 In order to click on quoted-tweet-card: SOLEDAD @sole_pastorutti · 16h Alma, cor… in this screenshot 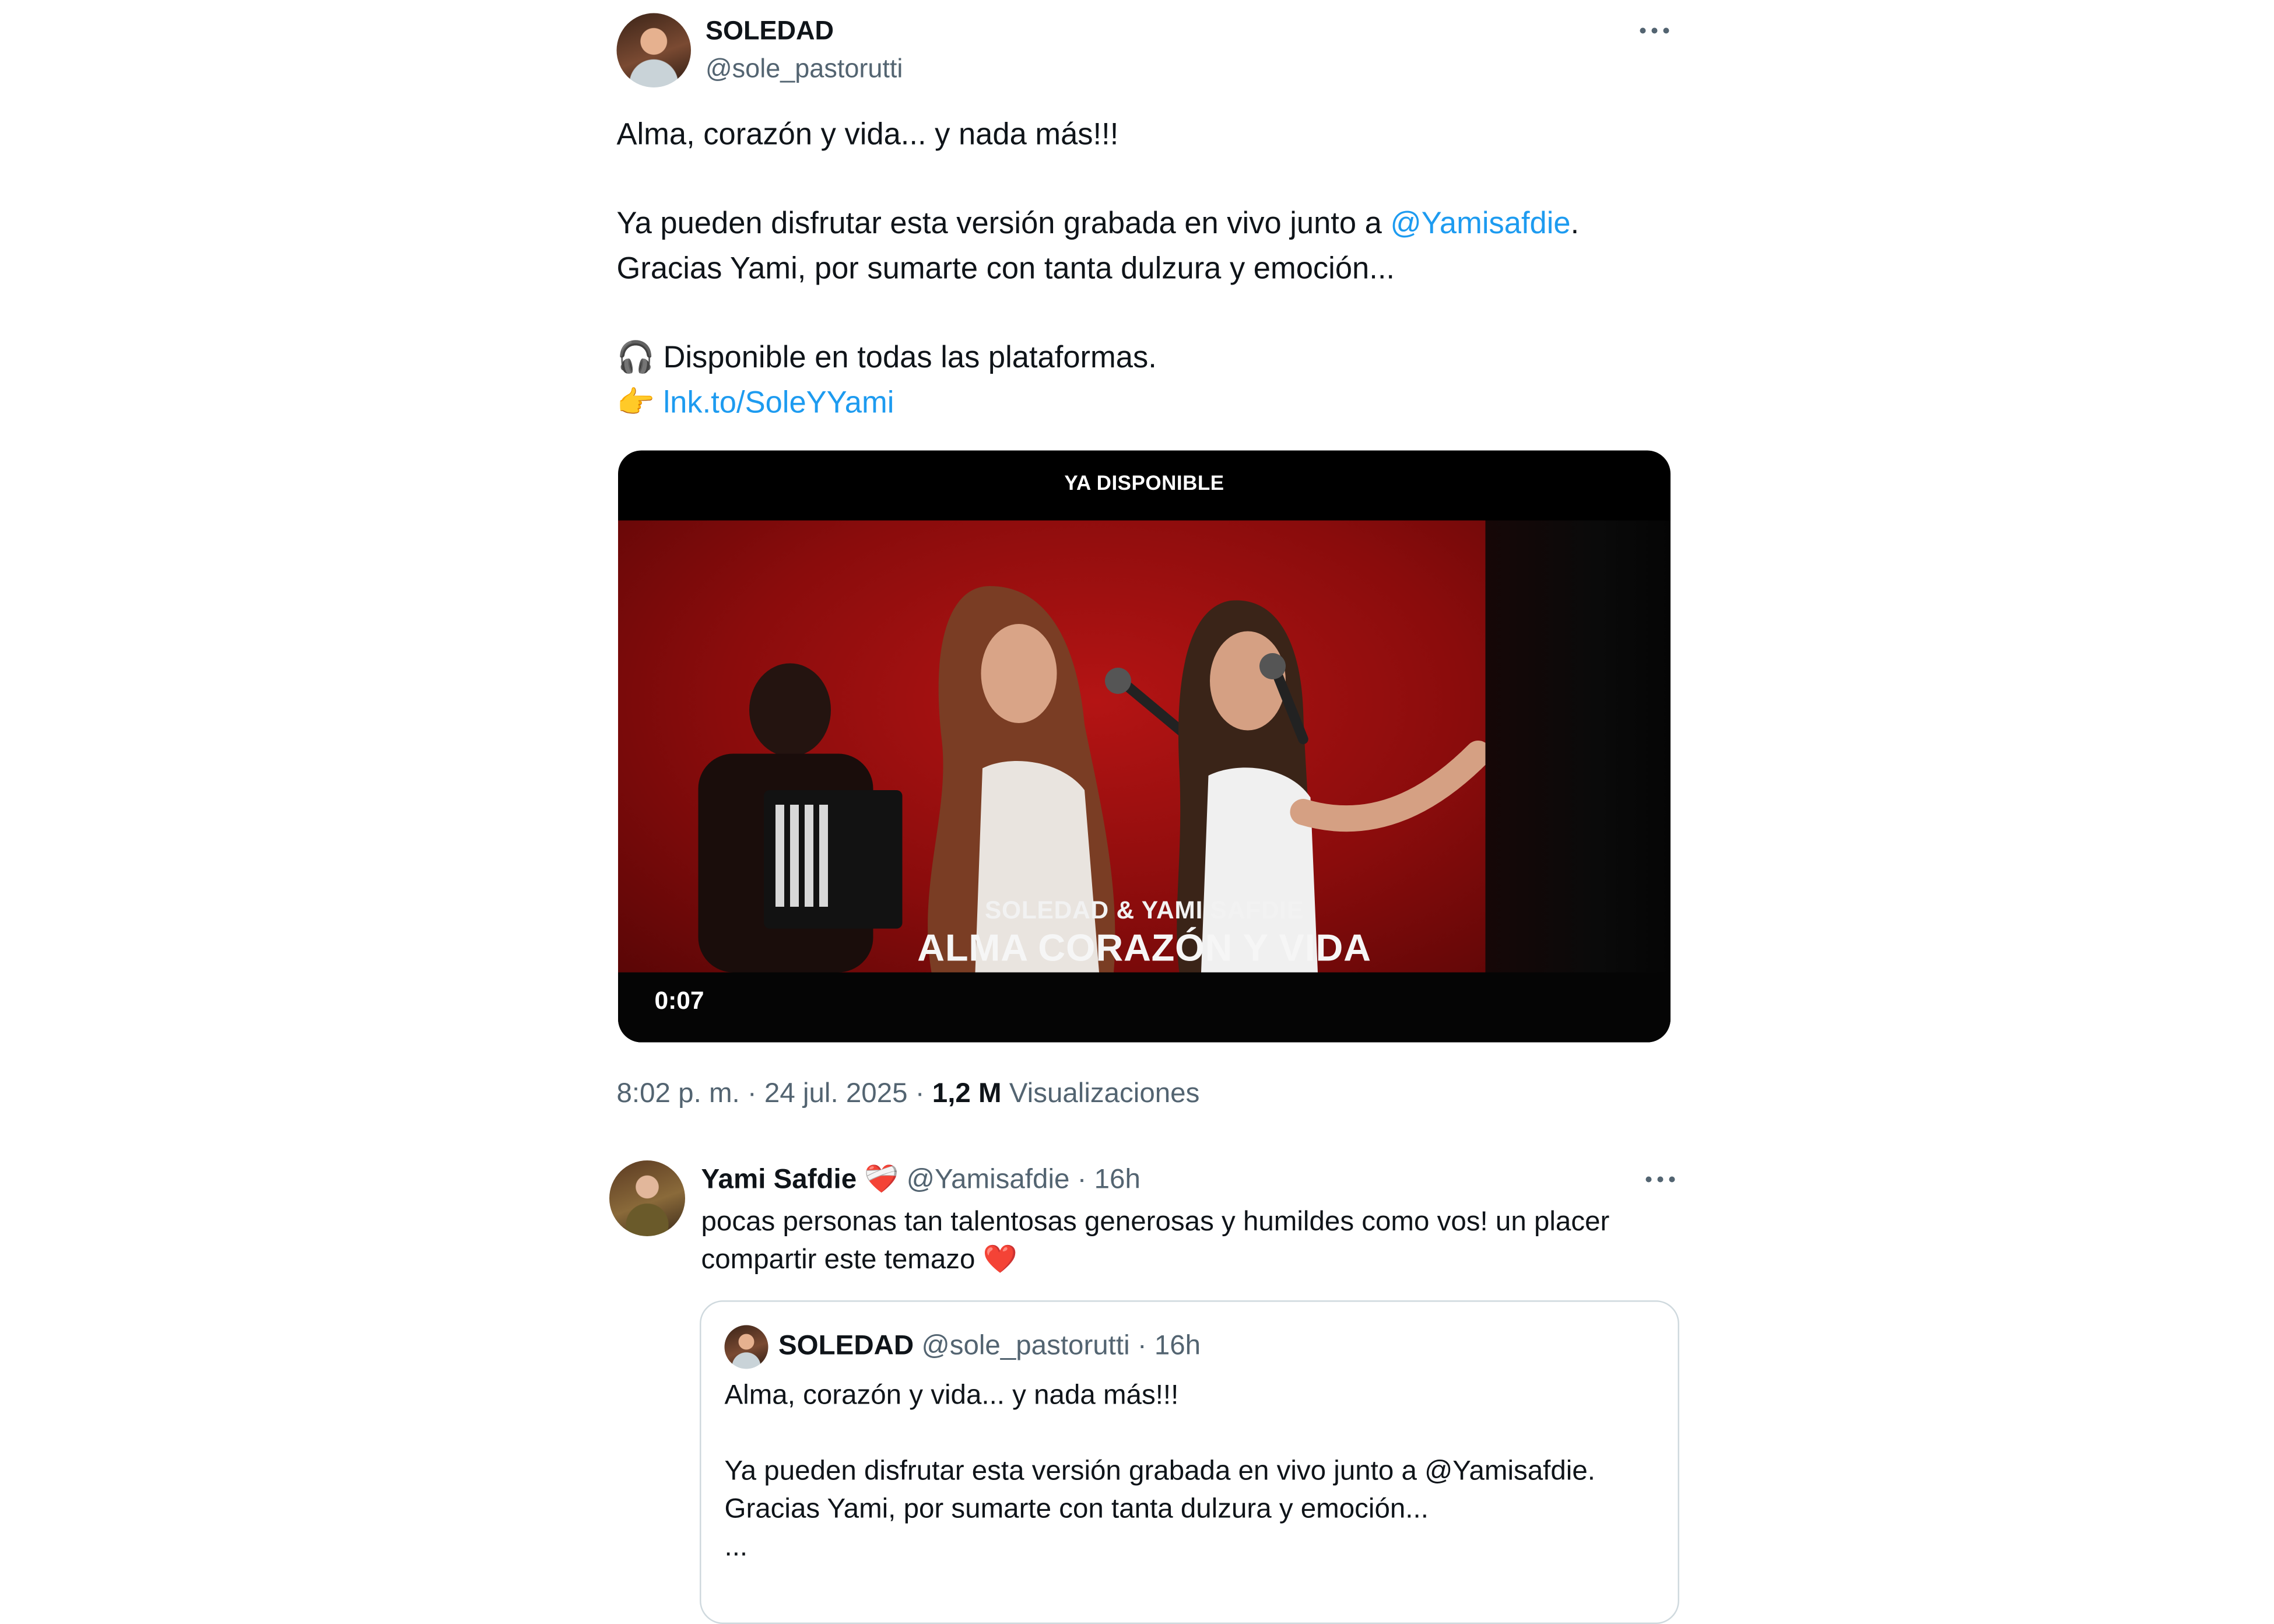, I will do `click(1189, 1462)`.